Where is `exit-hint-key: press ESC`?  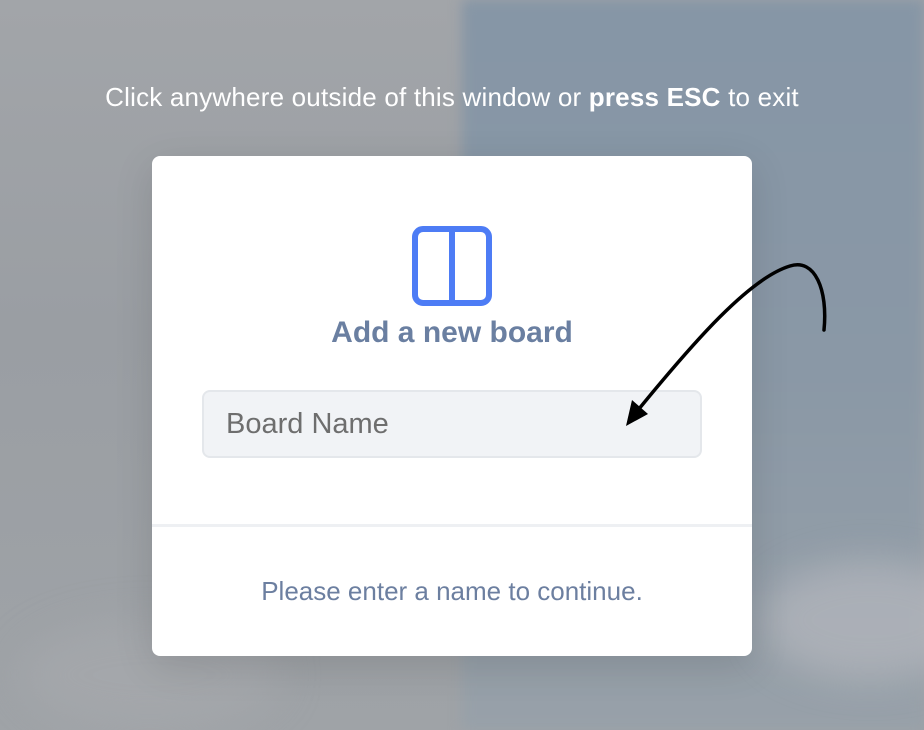
exit-hint-key: press ESC is located at coordinates (654, 97).